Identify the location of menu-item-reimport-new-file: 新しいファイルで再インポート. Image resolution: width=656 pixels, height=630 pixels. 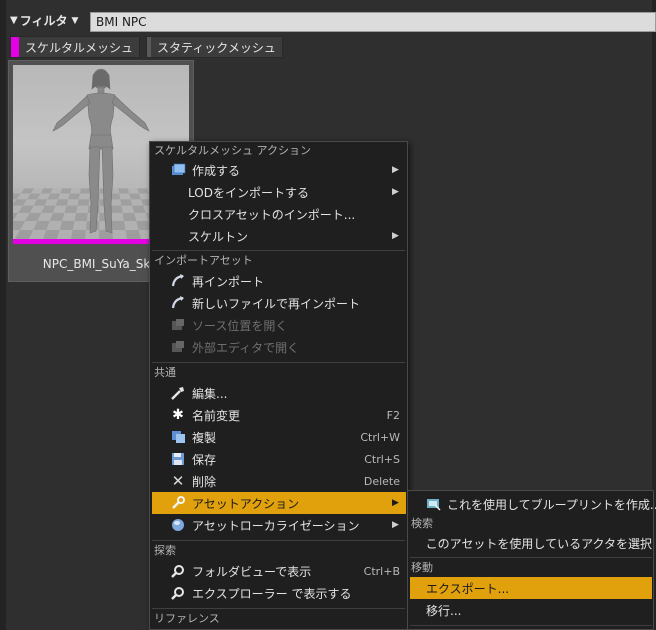
(279, 303).